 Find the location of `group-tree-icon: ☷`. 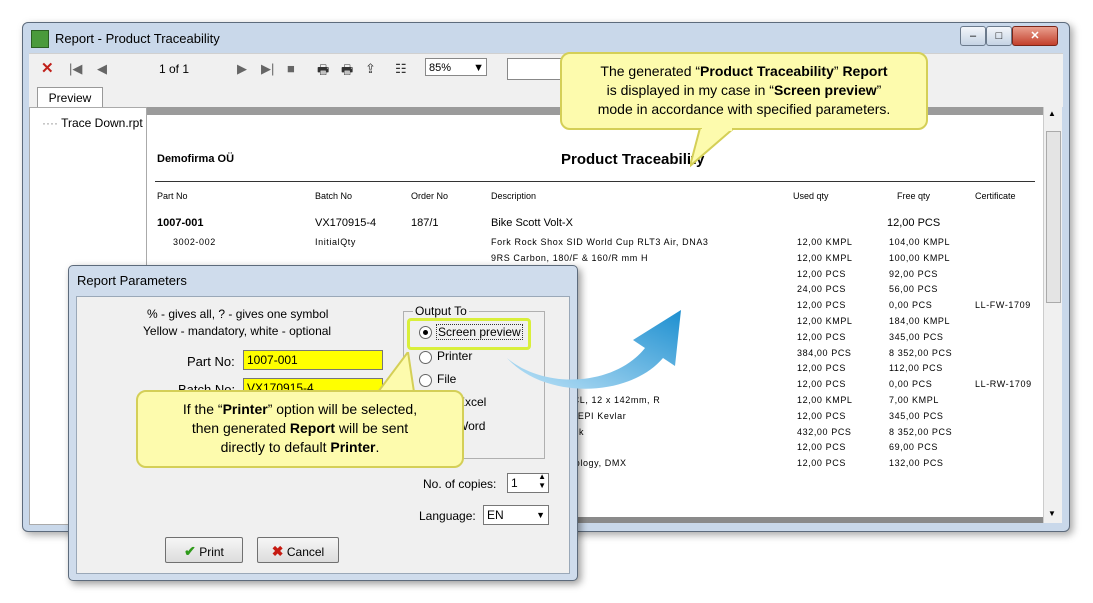

group-tree-icon: ☷ is located at coordinates (401, 69).